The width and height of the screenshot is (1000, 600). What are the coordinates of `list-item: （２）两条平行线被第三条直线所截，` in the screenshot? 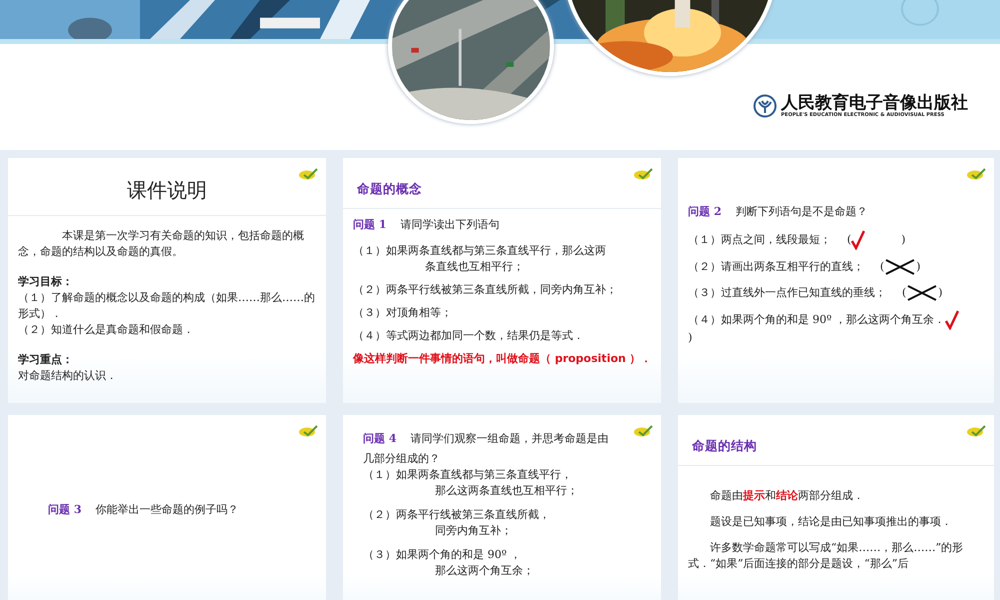 It's located at (457, 514).